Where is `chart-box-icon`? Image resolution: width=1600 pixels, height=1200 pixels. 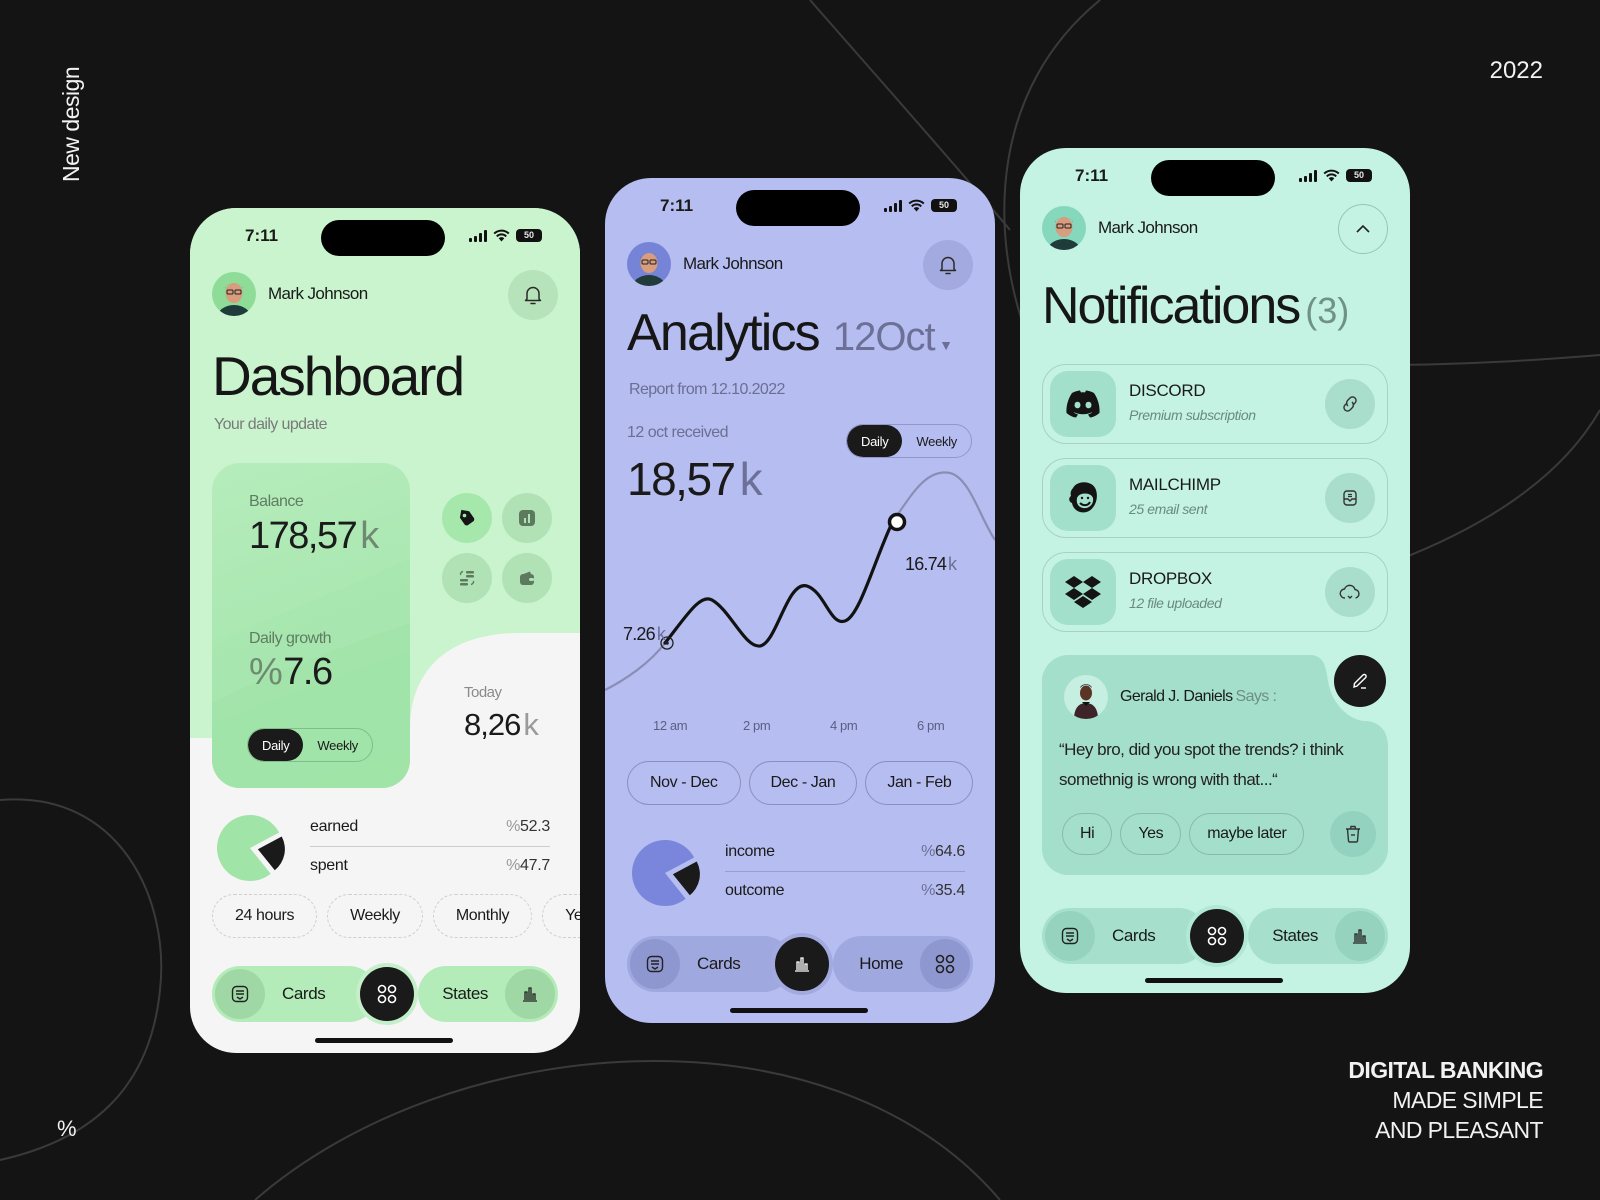
chart-box-icon is located at coordinates (527, 518).